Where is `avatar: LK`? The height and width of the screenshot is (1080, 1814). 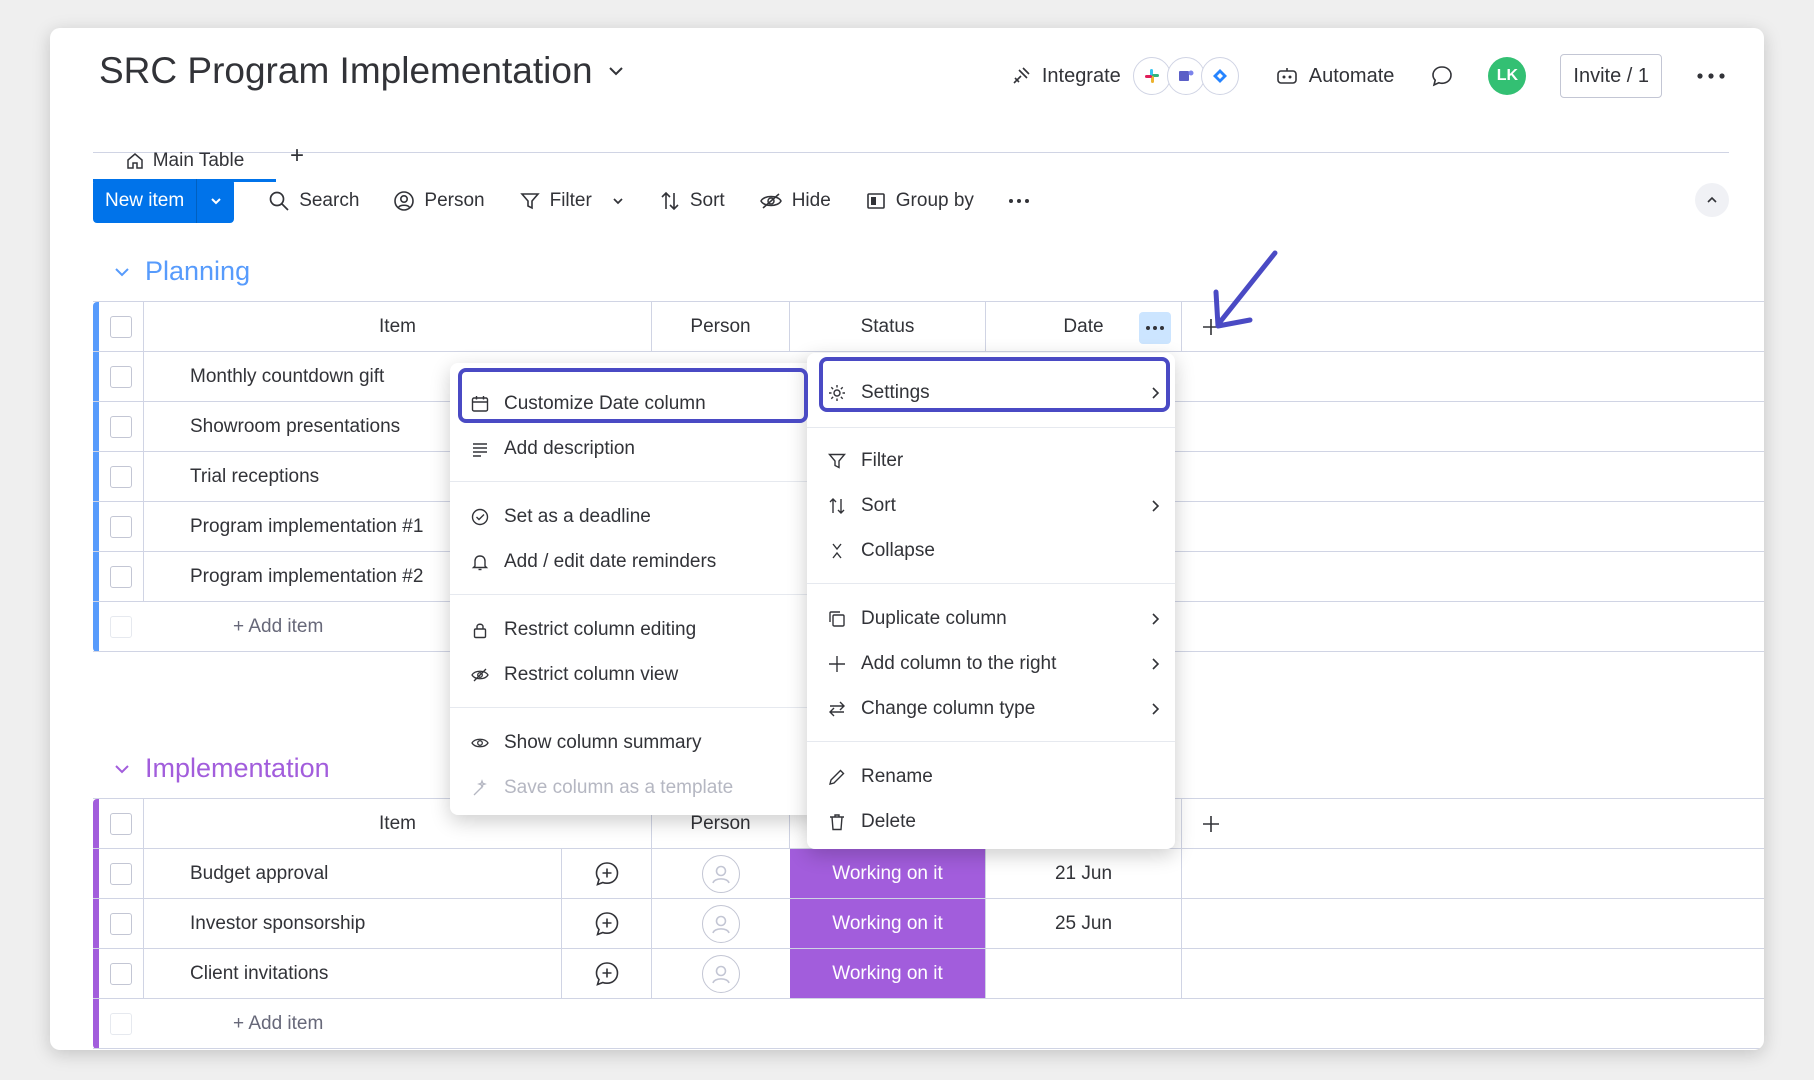 avatar: LK is located at coordinates (1507, 76).